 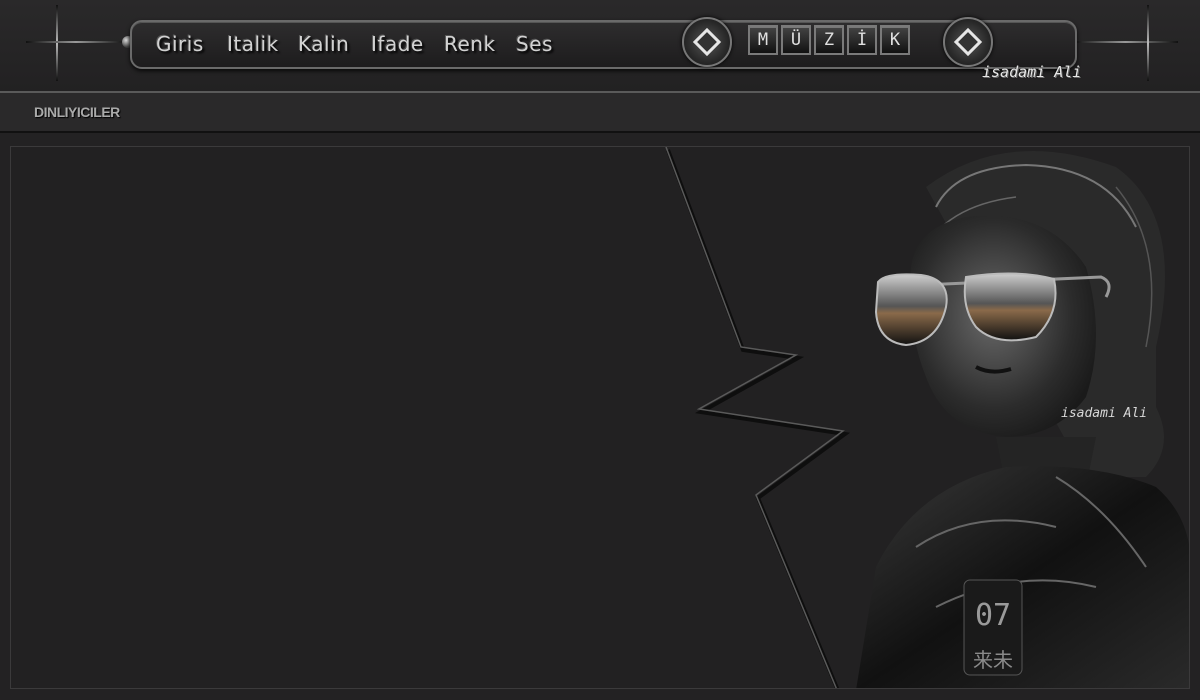 I want to click on nav-giris: Giris, so click(x=180, y=44).